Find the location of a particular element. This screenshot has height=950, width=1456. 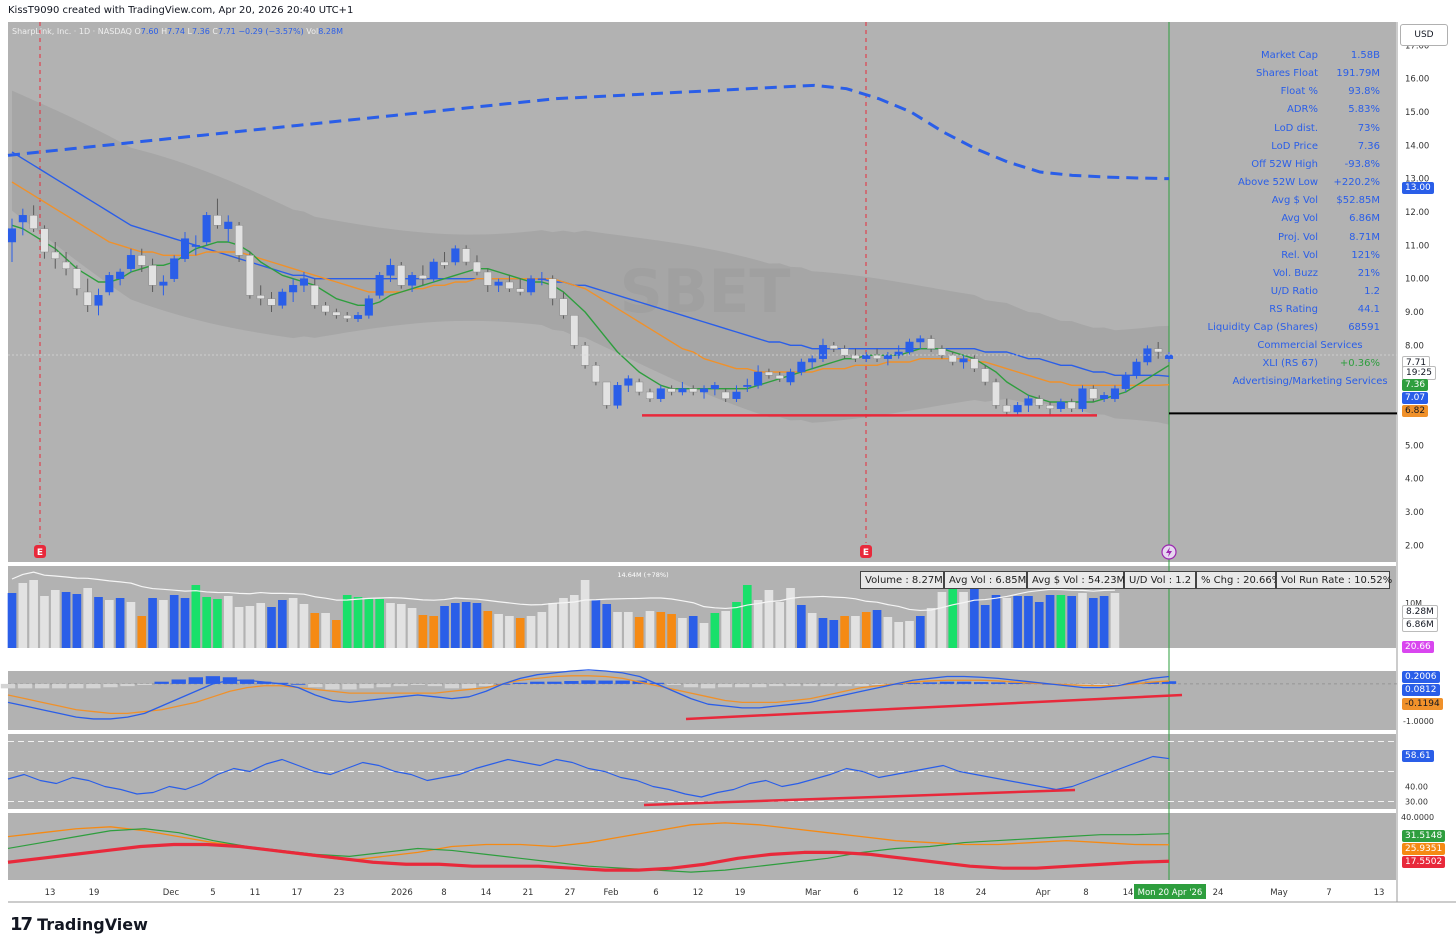

stats-value: 1.2 is located at coordinates (1372, 291).